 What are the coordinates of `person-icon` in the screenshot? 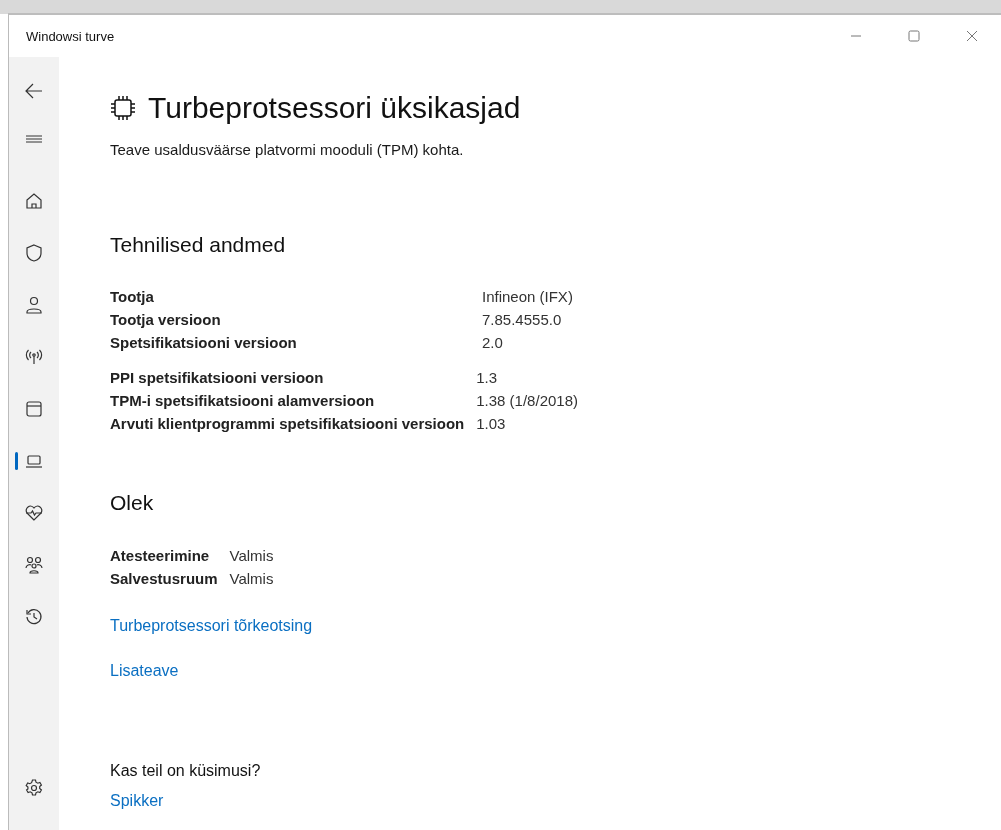 It's located at (34, 305).